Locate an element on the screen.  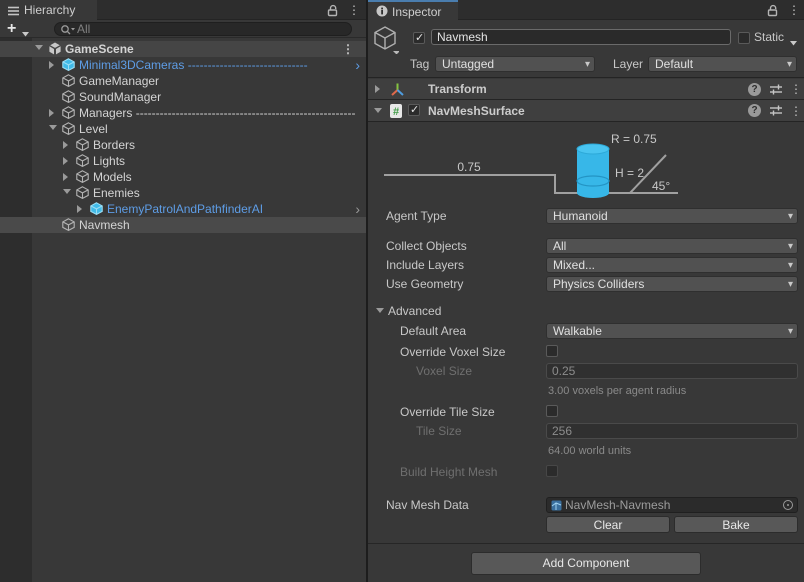
static-checkbox is located at coordinates (744, 38).